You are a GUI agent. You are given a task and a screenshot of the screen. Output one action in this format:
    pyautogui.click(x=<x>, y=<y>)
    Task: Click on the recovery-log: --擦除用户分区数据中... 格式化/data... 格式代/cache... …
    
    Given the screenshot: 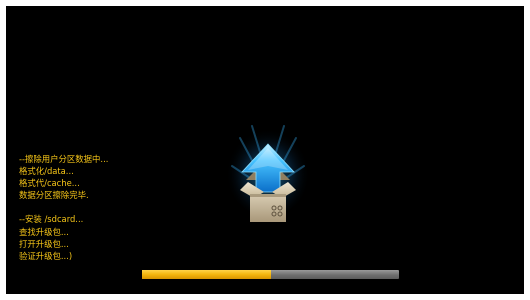 What is the action you would take?
    pyautogui.click(x=119, y=207)
    